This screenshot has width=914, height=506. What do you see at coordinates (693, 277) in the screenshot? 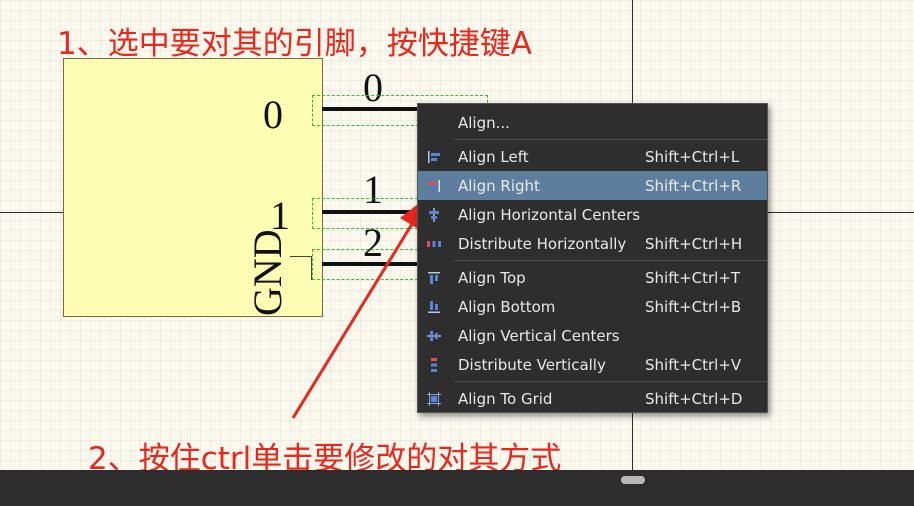
I see `menu-item-shortcut: Shift+Ctrl+T` at bounding box center [693, 277].